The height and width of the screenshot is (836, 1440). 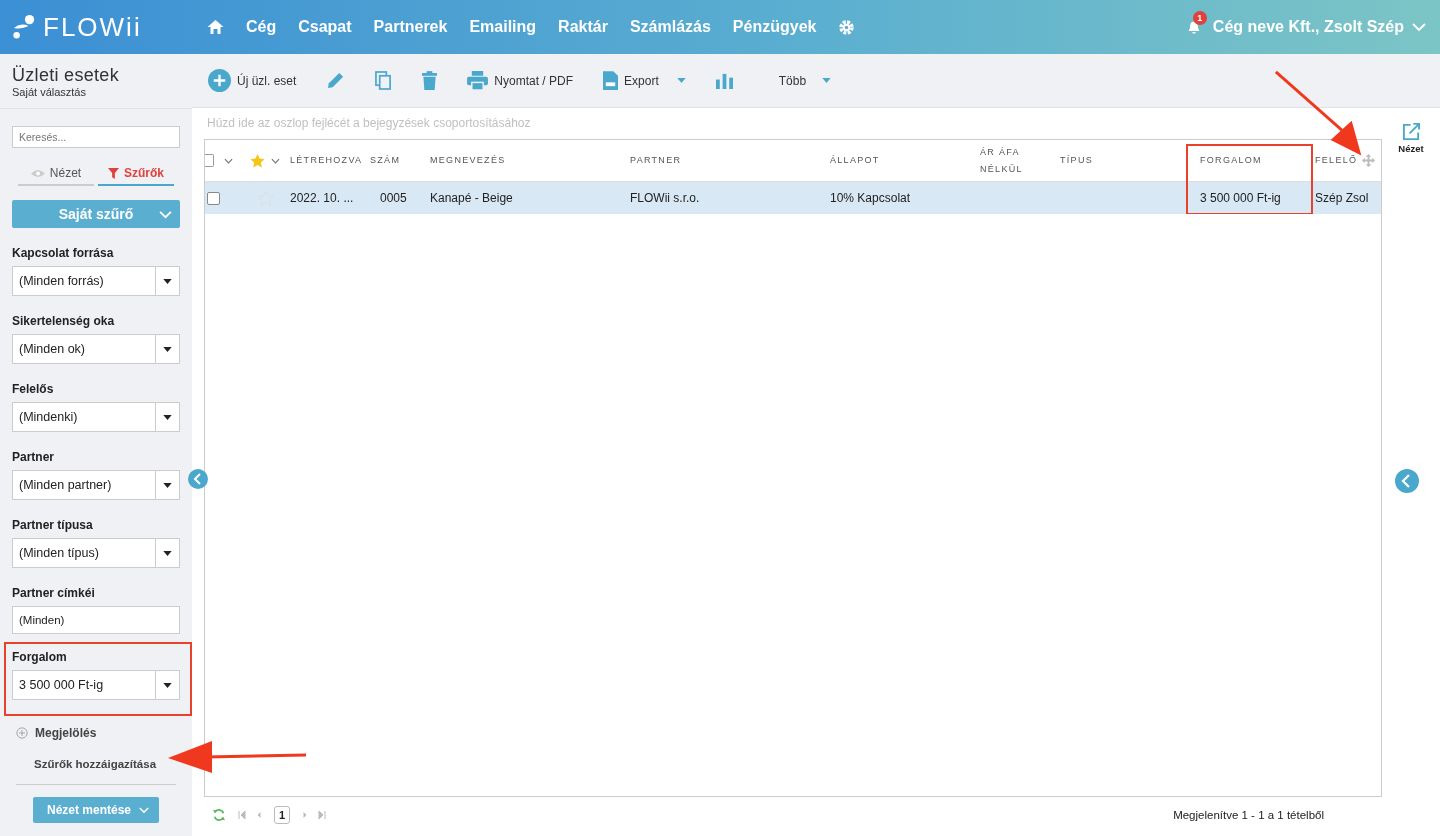 I want to click on notification-badge: 1, so click(x=1199, y=17).